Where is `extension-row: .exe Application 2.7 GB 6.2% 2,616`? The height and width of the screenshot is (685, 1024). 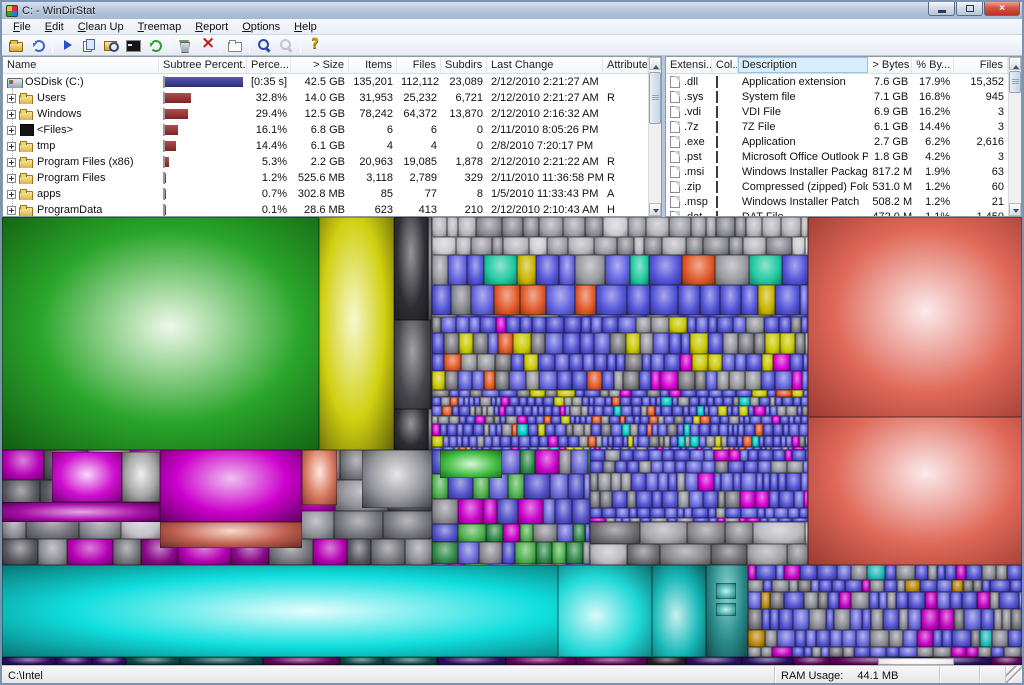
extension-row: .exe Application 2.7 GB 6.2% 2,616 is located at coordinates (837, 141).